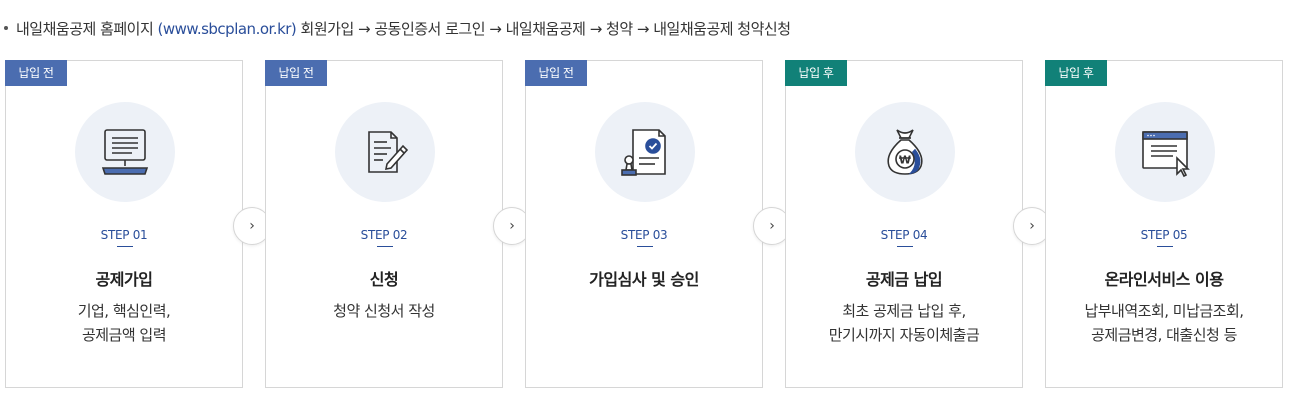 This screenshot has height=410, width=1294. Describe the element at coordinates (644, 224) in the screenshot. I see `step-card-3: 납입 전 STEP 03 가입심사 및 승인` at that location.